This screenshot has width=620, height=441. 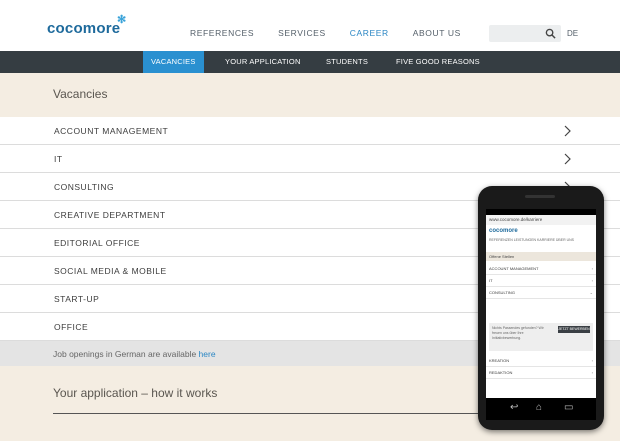 I want to click on vacancy-label: ACCOUNT MANAGEMENT, so click(x=111, y=131).